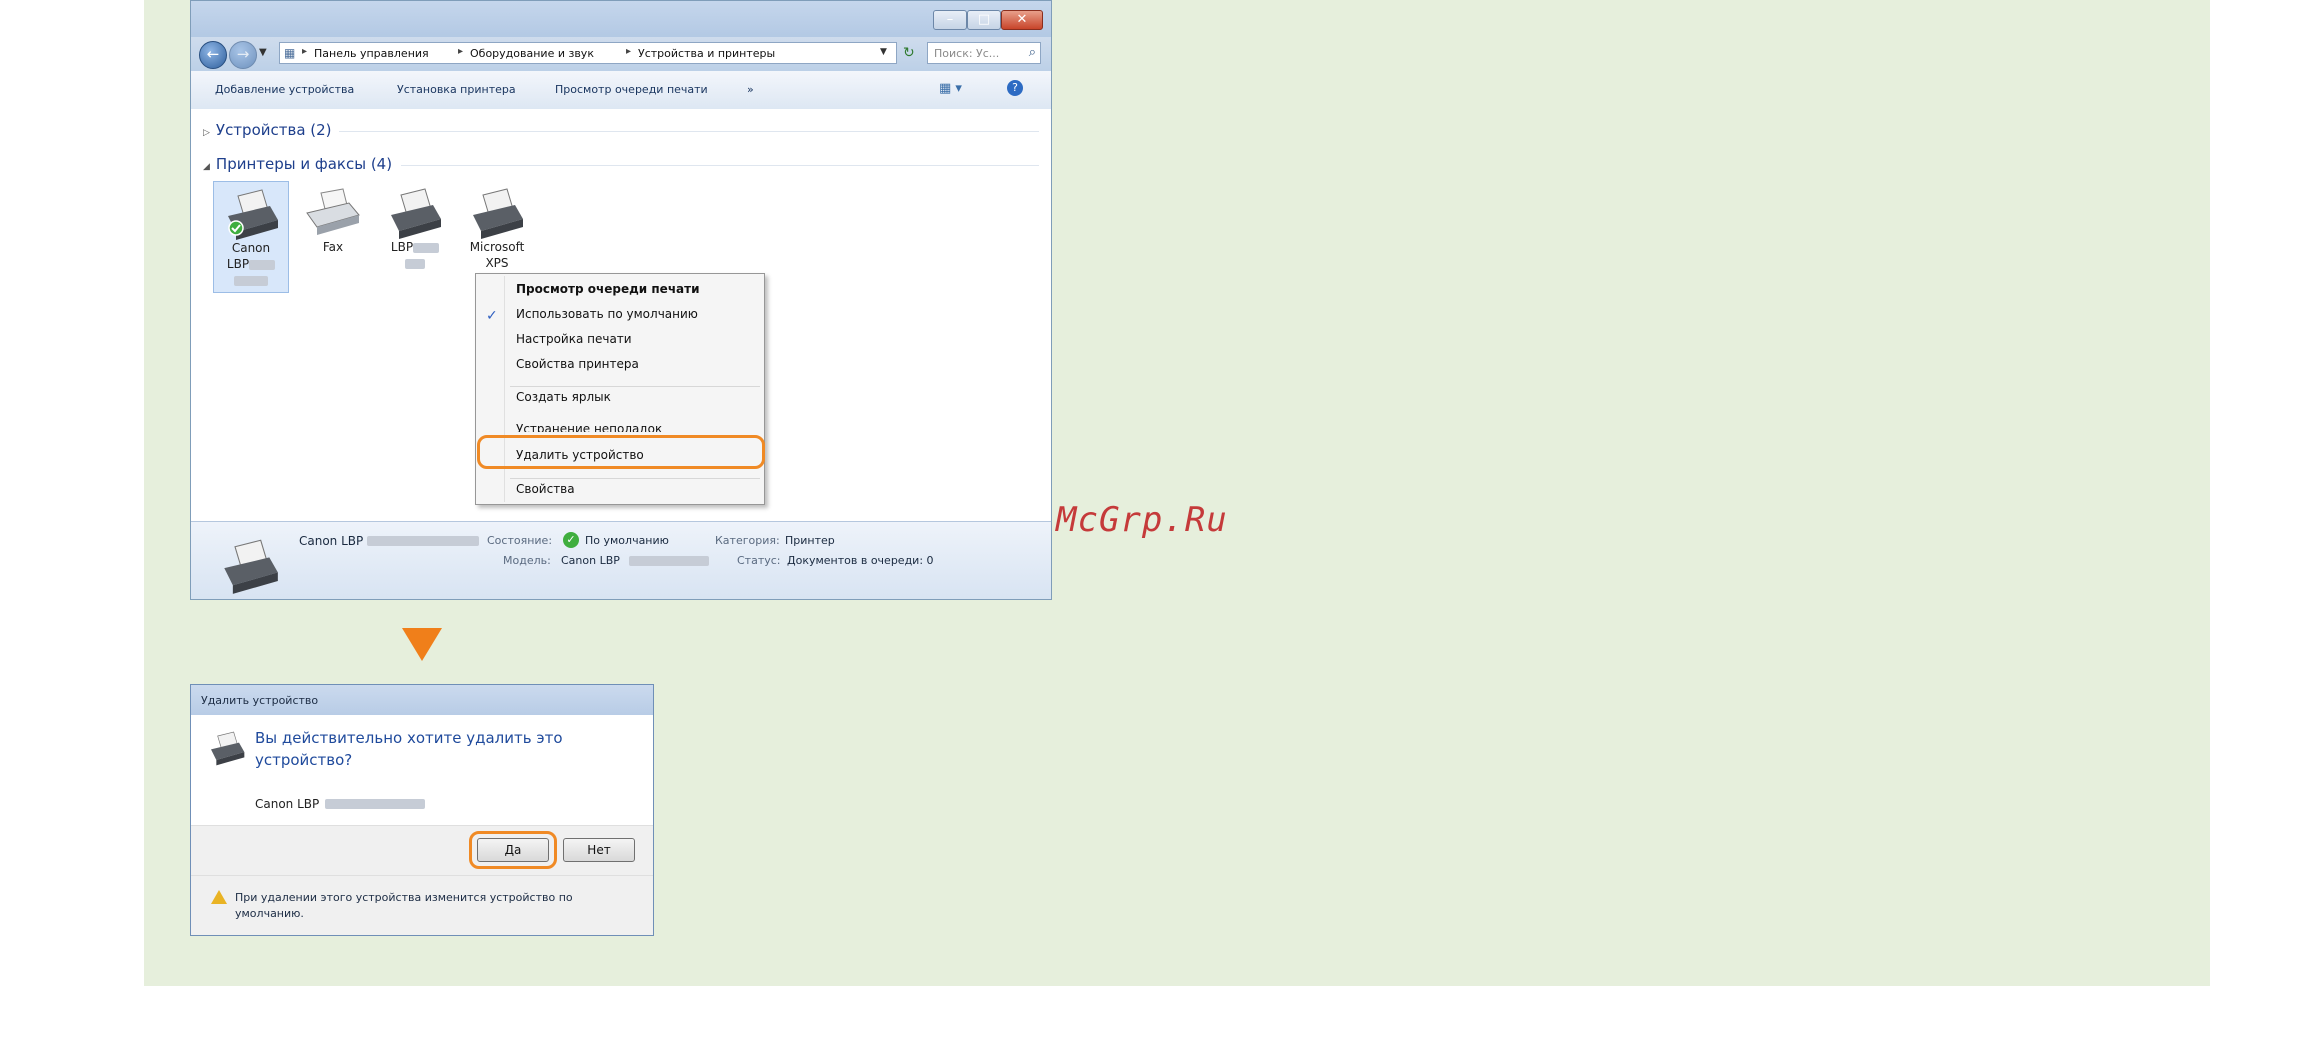 This screenshot has height=1044, width=2298. Describe the element at coordinates (589, 427) in the screenshot. I see `menu-item-troubleshoot: Устранение неполадок` at that location.